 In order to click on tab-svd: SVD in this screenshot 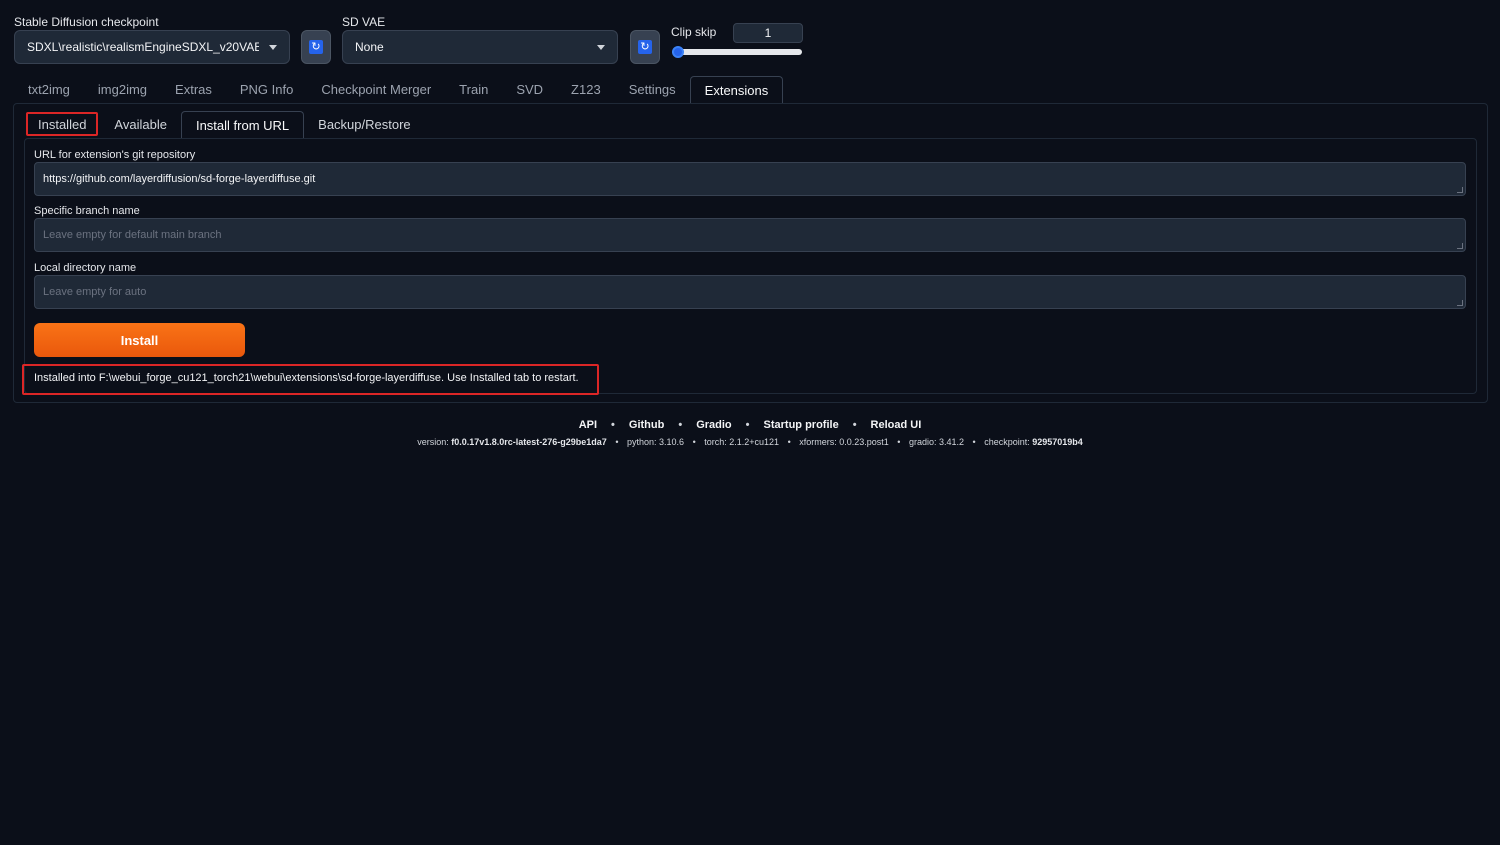, I will do `click(529, 90)`.